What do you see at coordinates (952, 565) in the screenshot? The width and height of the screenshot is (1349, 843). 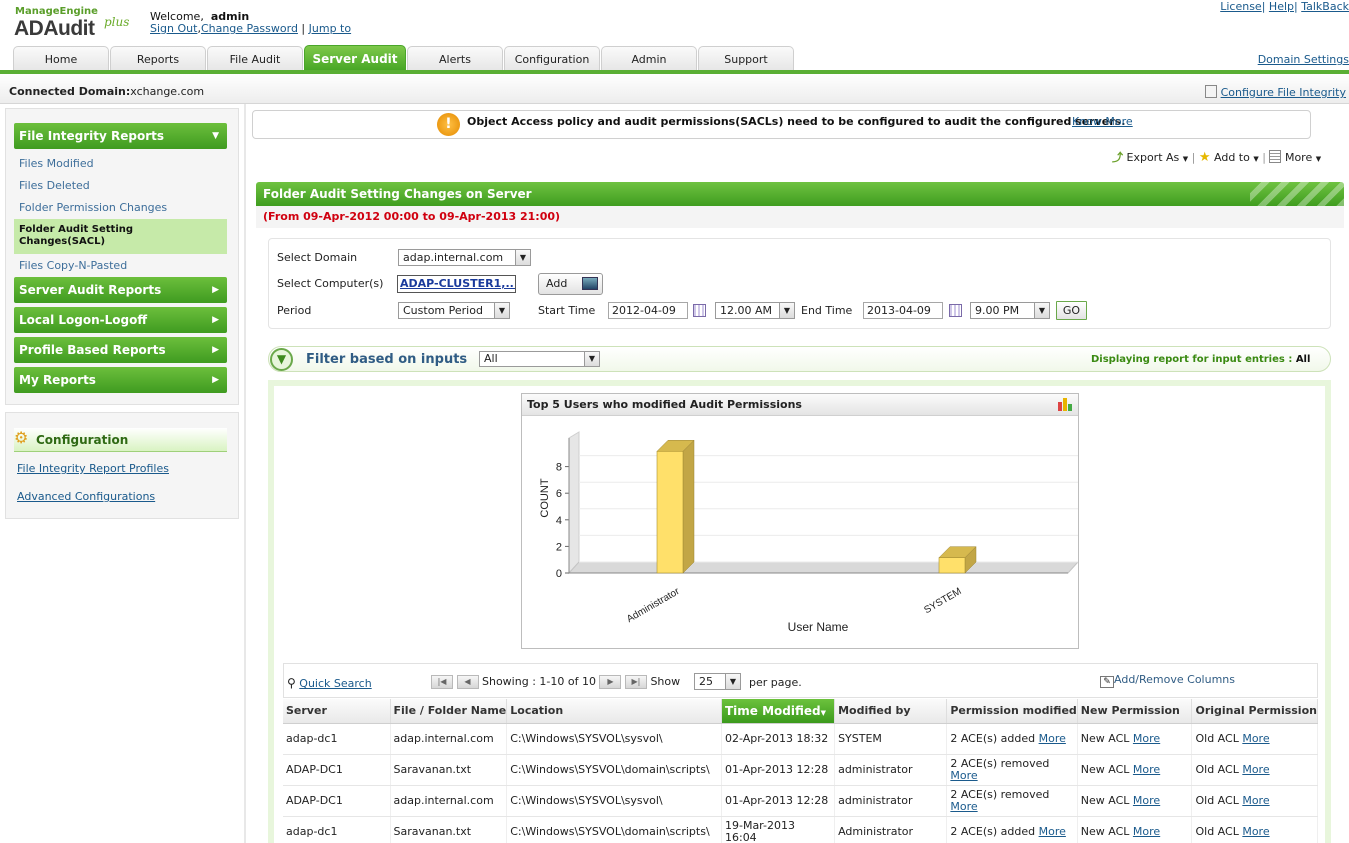 I see `bar-system` at bounding box center [952, 565].